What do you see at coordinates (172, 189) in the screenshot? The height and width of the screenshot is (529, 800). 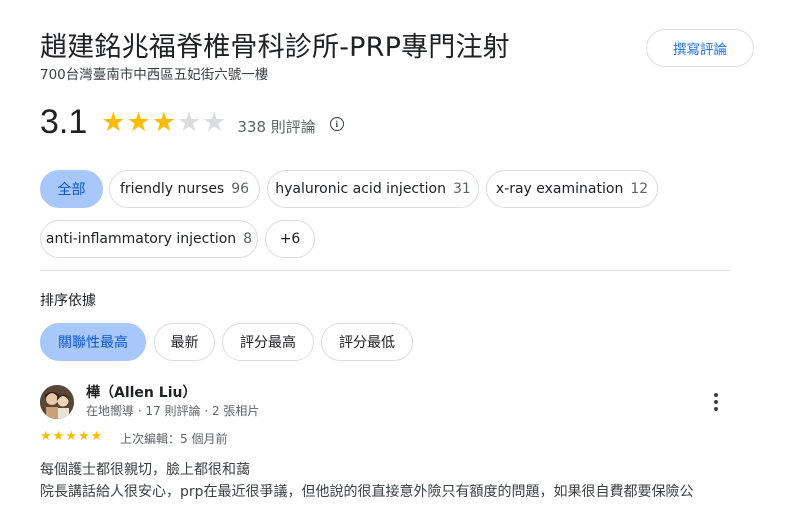 I see `topic-chip-label: friendly nurses` at bounding box center [172, 189].